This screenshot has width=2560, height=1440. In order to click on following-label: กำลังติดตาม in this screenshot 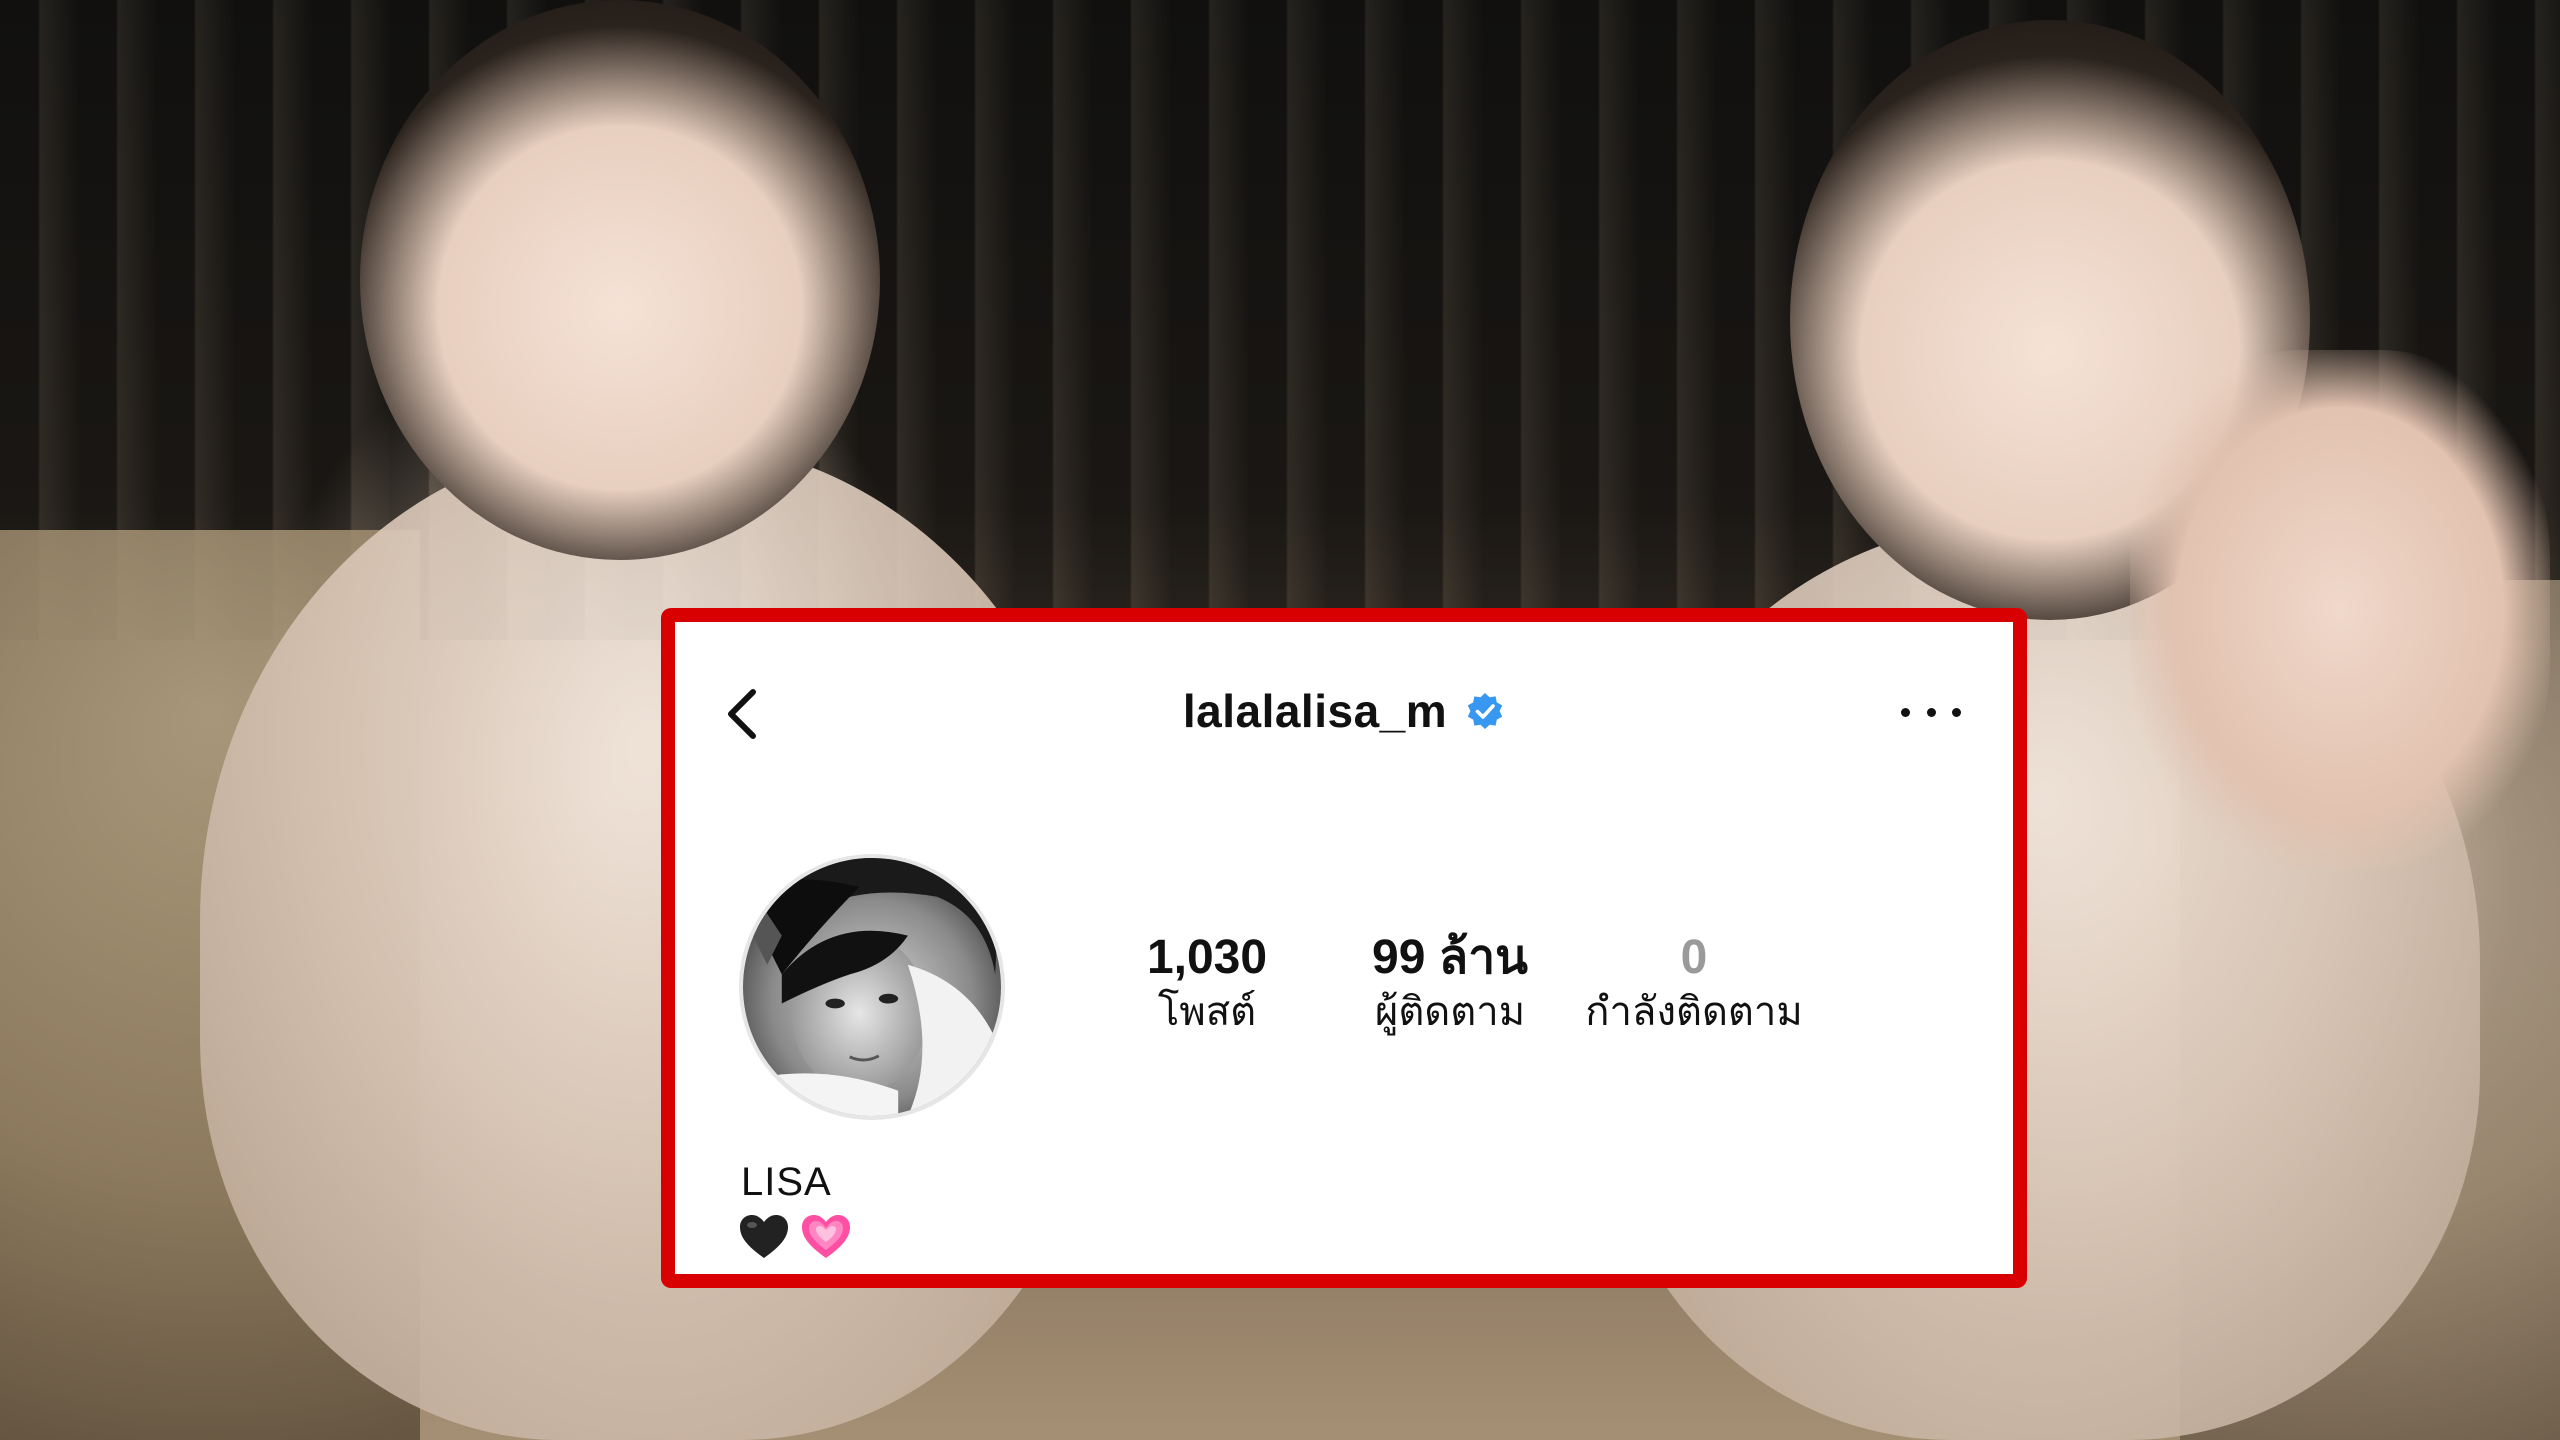, I will do `click(1694, 1012)`.